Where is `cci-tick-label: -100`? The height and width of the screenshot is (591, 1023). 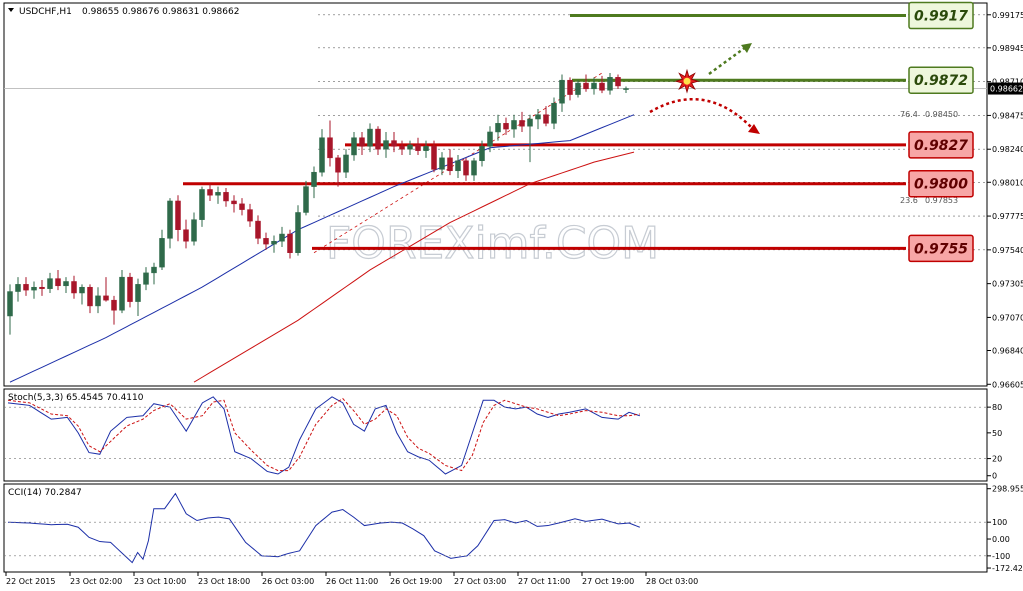 cci-tick-label: -100 is located at coordinates (1001, 556).